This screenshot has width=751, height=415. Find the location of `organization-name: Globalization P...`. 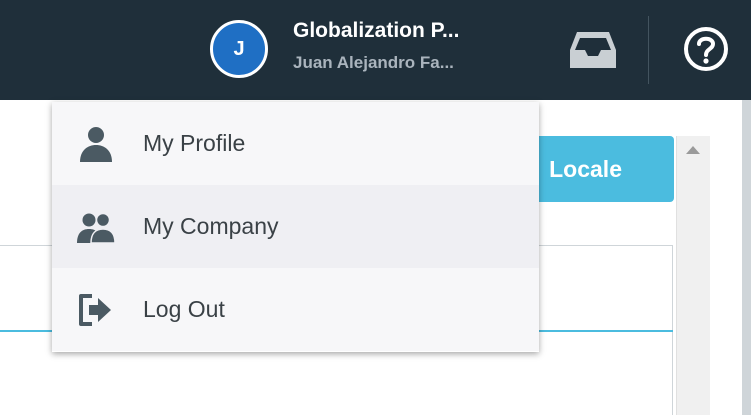

organization-name: Globalization P... is located at coordinates (400, 31).